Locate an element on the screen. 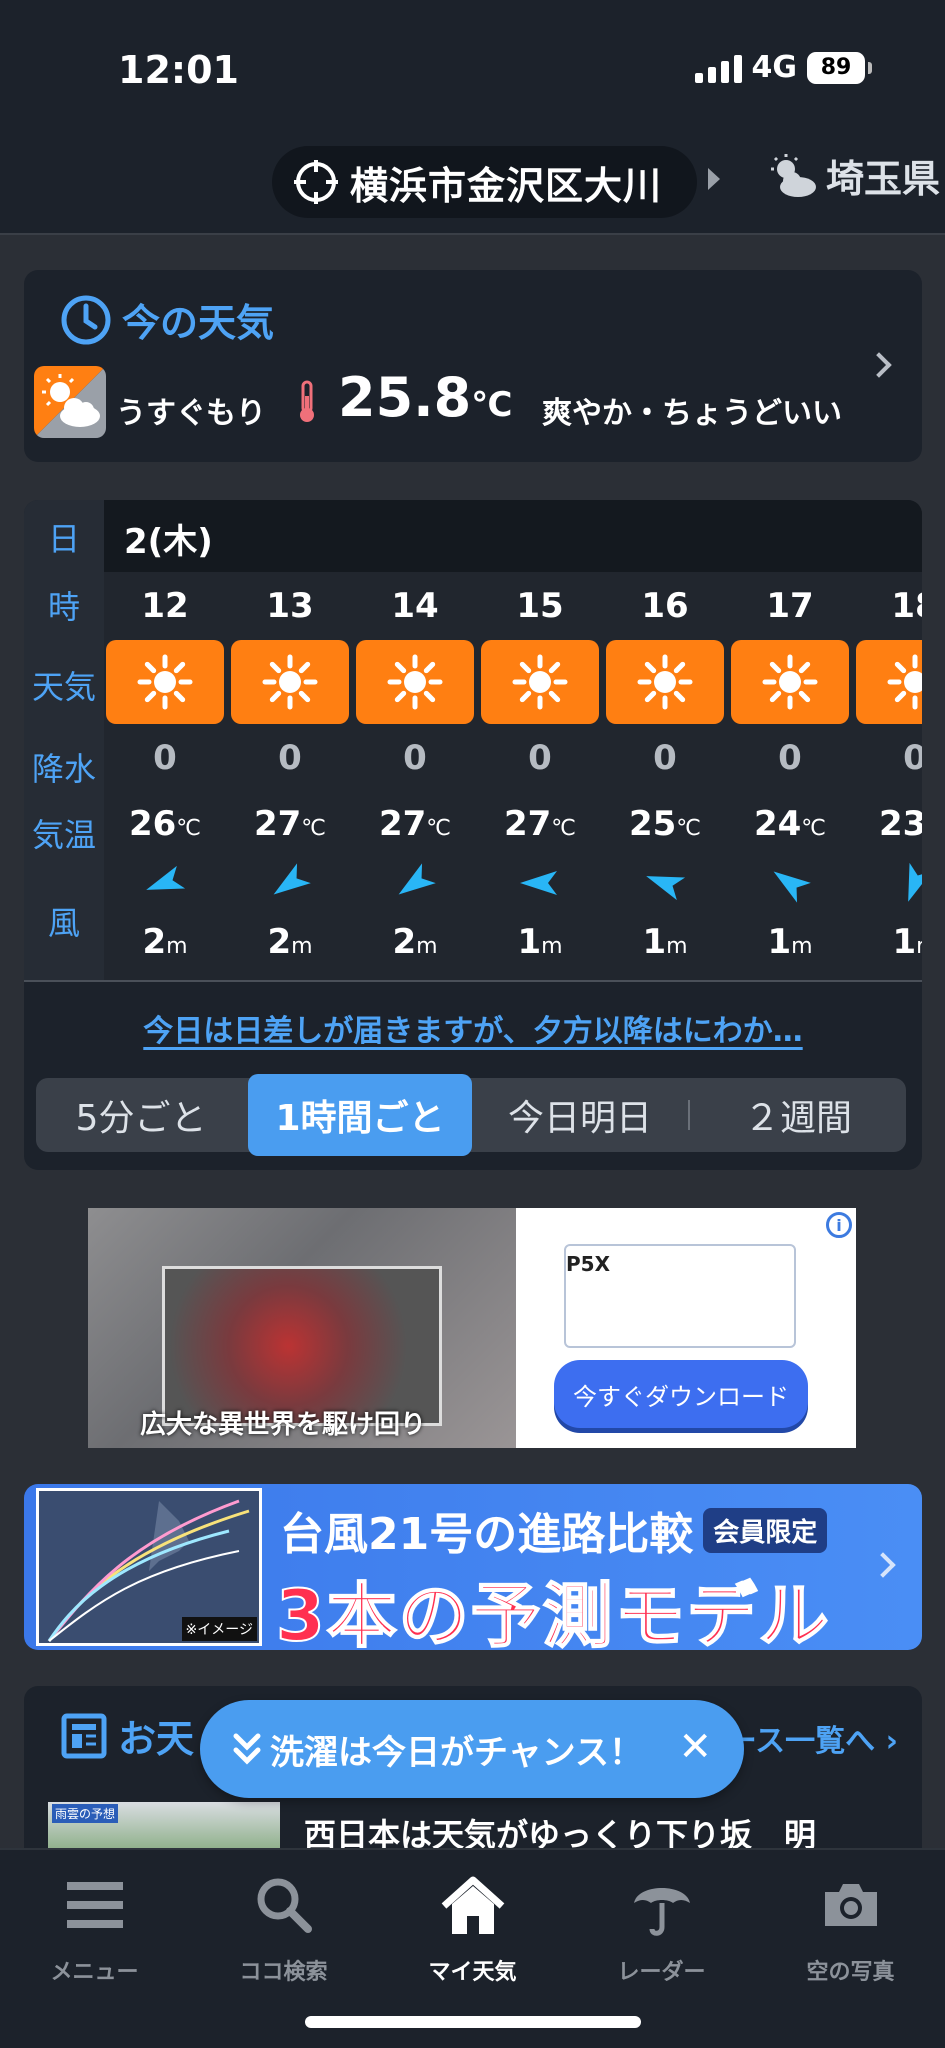  forecast-day-row: 2(木) is located at coordinates (513, 536).